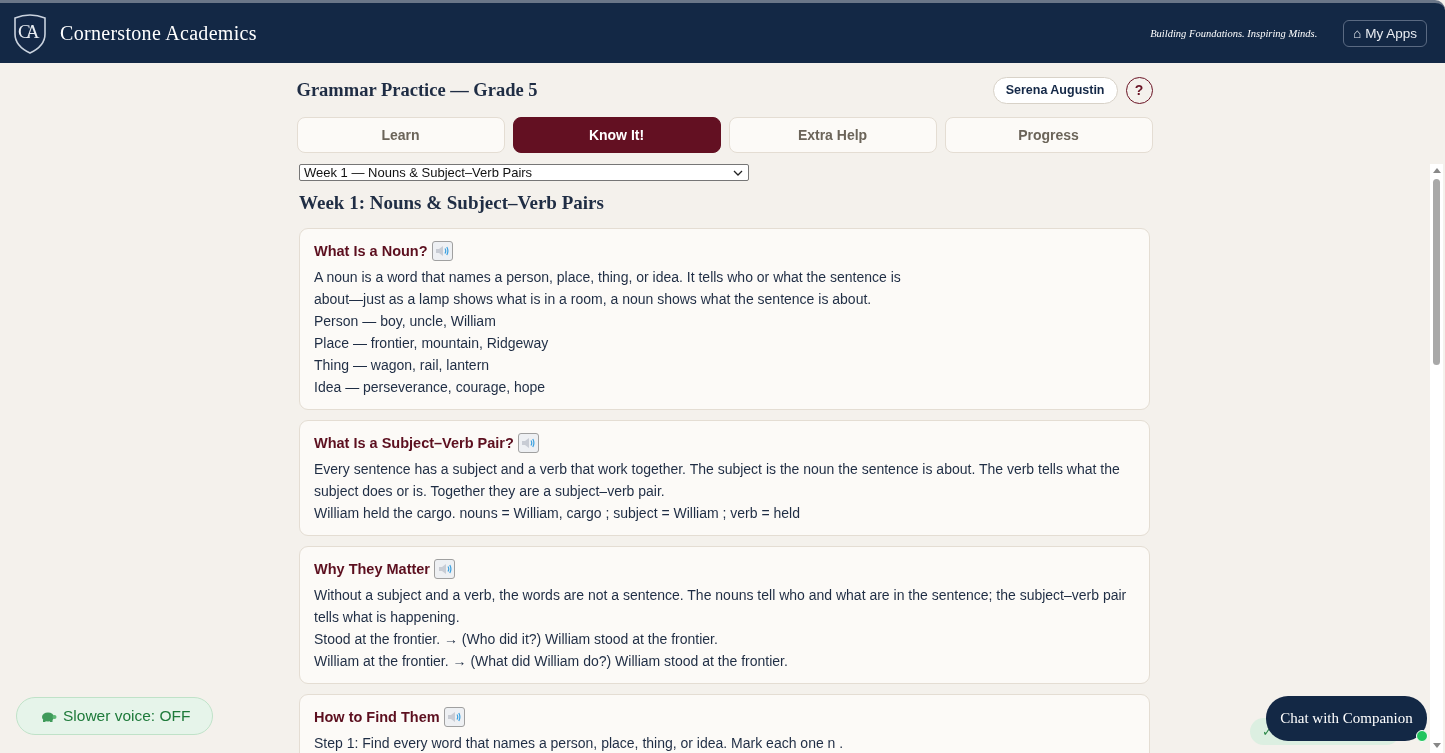 The height and width of the screenshot is (753, 1445). I want to click on card-text: Stood at the frontier. → (Who did it?) William stood at the frontier., so click(516, 639).